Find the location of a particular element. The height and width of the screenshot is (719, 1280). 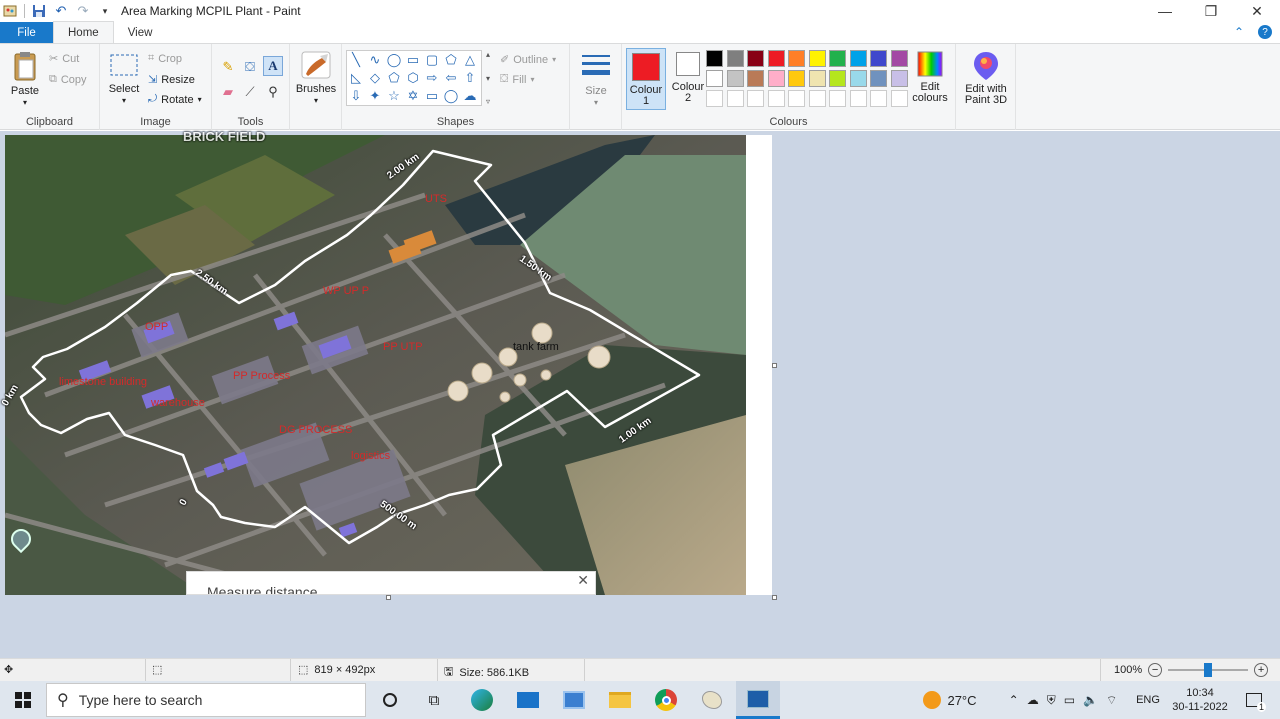

resize-button: ⇲ Resize is located at coordinates (171, 80).